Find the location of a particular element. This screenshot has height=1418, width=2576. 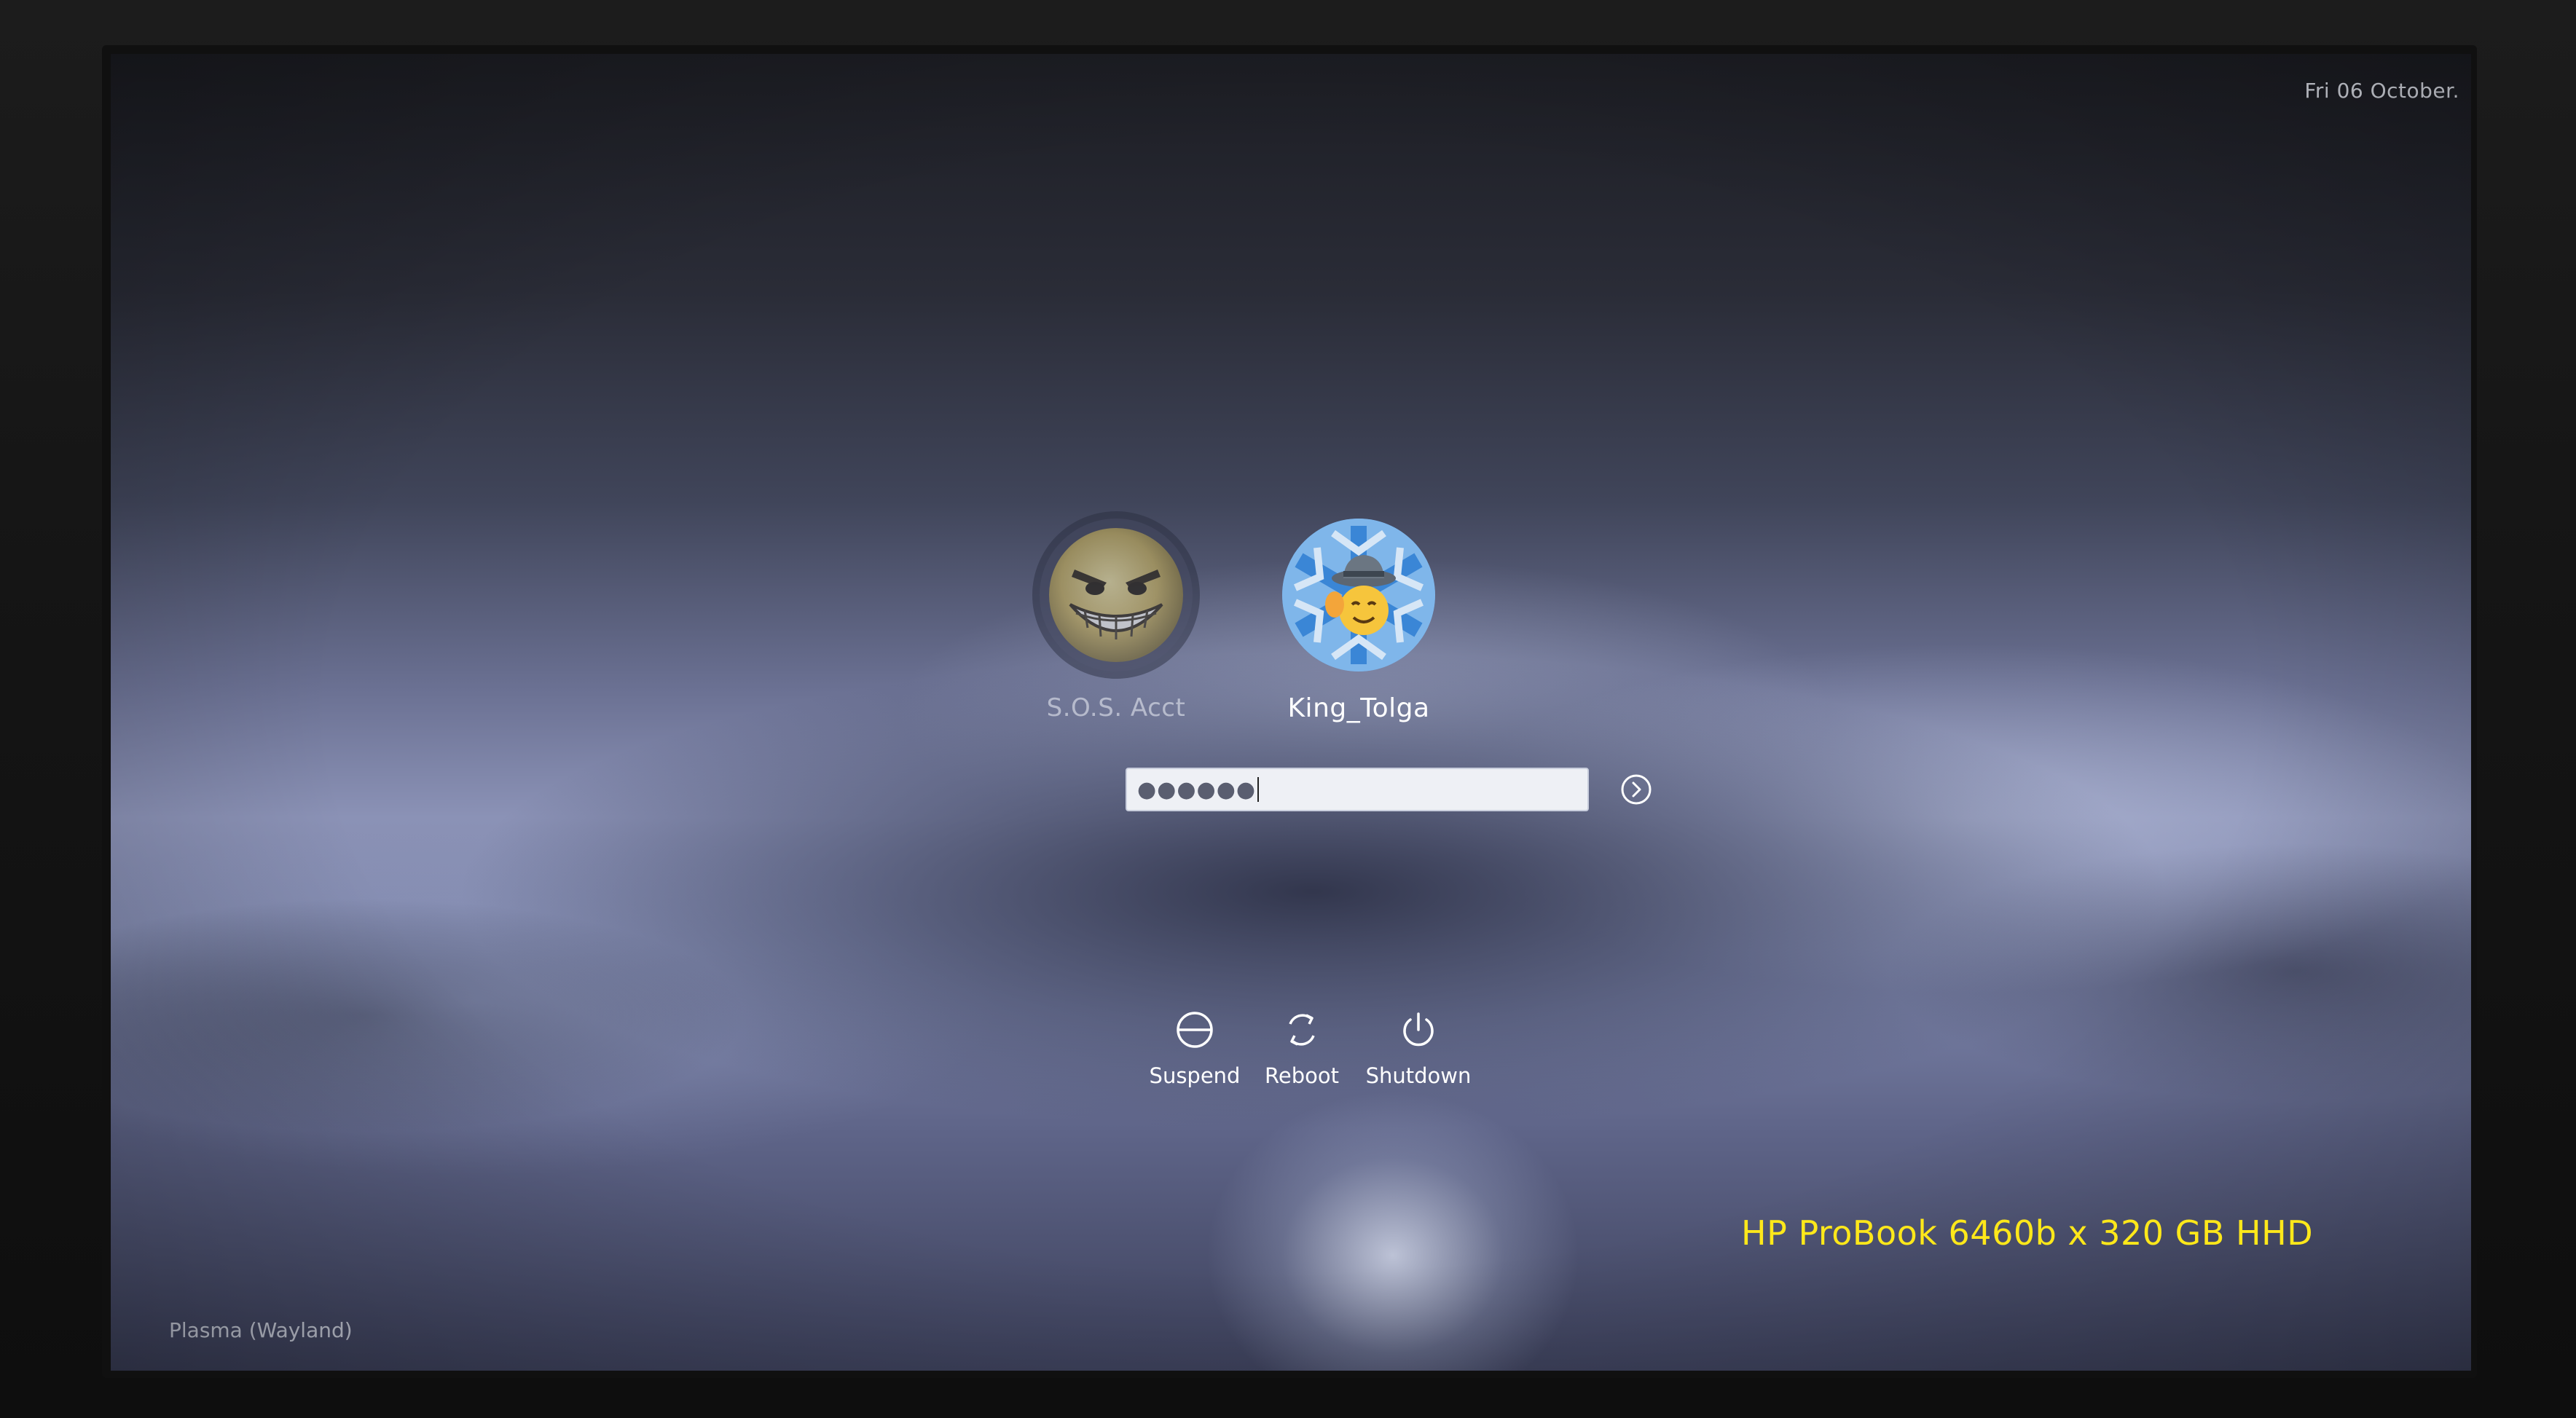

text-caret is located at coordinates (1258, 789).